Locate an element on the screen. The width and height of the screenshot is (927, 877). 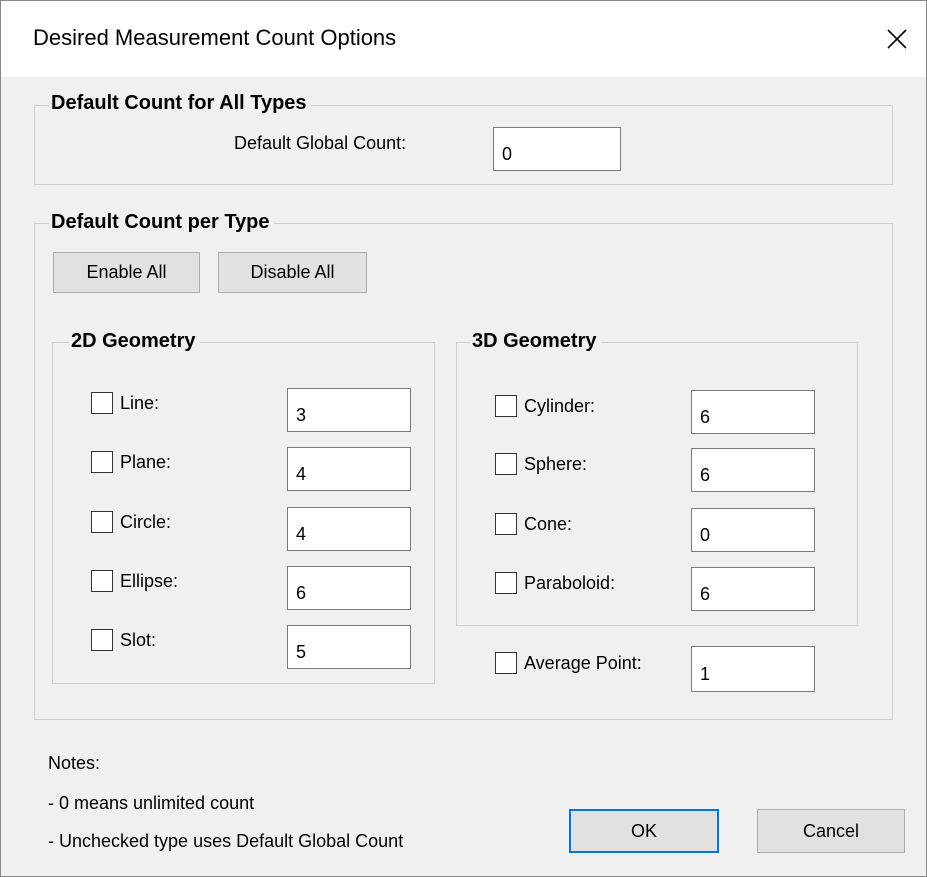
slot-checkbox is located at coordinates (102, 640).